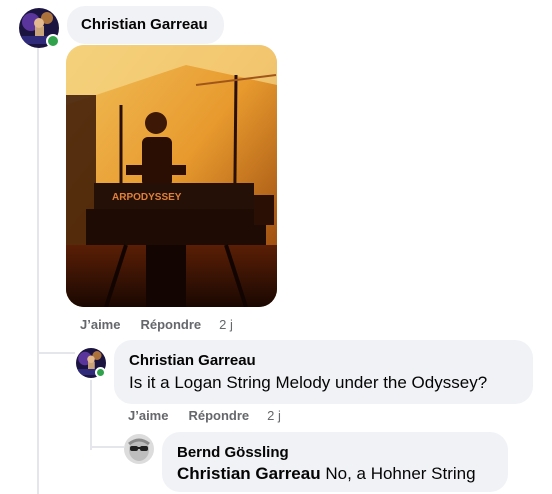  What do you see at coordinates (192, 360) in the screenshot?
I see `reply-author: Christian Garreau` at bounding box center [192, 360].